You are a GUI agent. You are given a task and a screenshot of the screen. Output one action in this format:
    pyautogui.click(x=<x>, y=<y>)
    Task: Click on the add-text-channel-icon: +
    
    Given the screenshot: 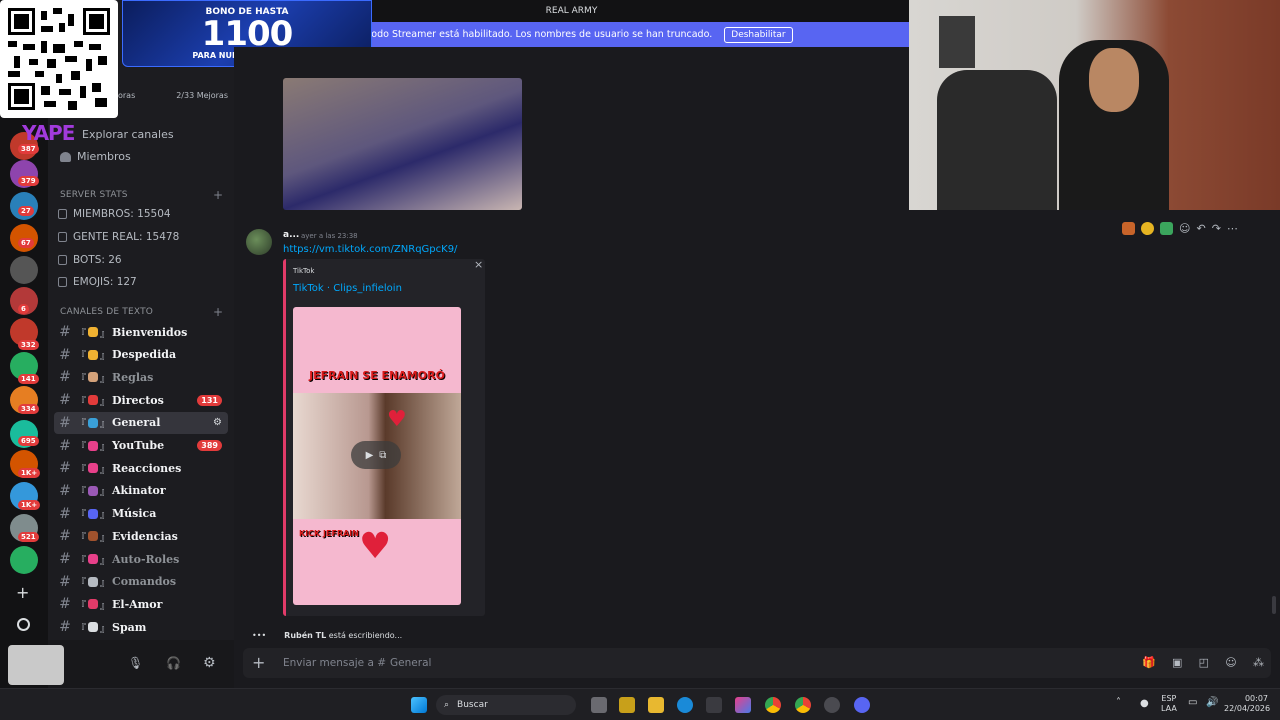 What is the action you would take?
    pyautogui.click(x=218, y=312)
    